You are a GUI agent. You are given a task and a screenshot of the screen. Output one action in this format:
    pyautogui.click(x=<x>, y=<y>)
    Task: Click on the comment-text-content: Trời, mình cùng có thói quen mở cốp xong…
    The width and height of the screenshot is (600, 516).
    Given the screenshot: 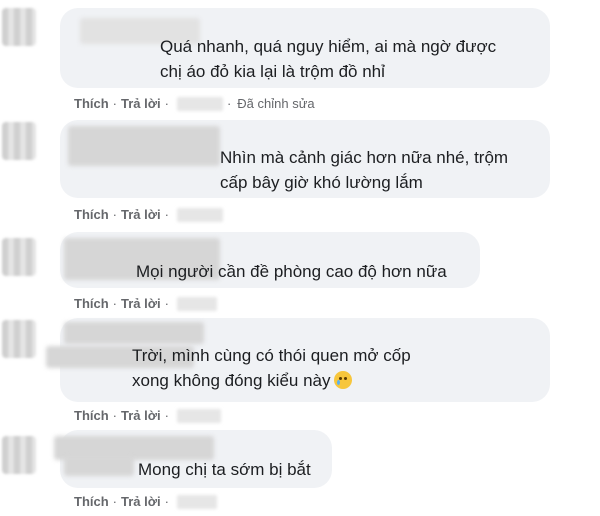 What is the action you would take?
    pyautogui.click(x=271, y=368)
    